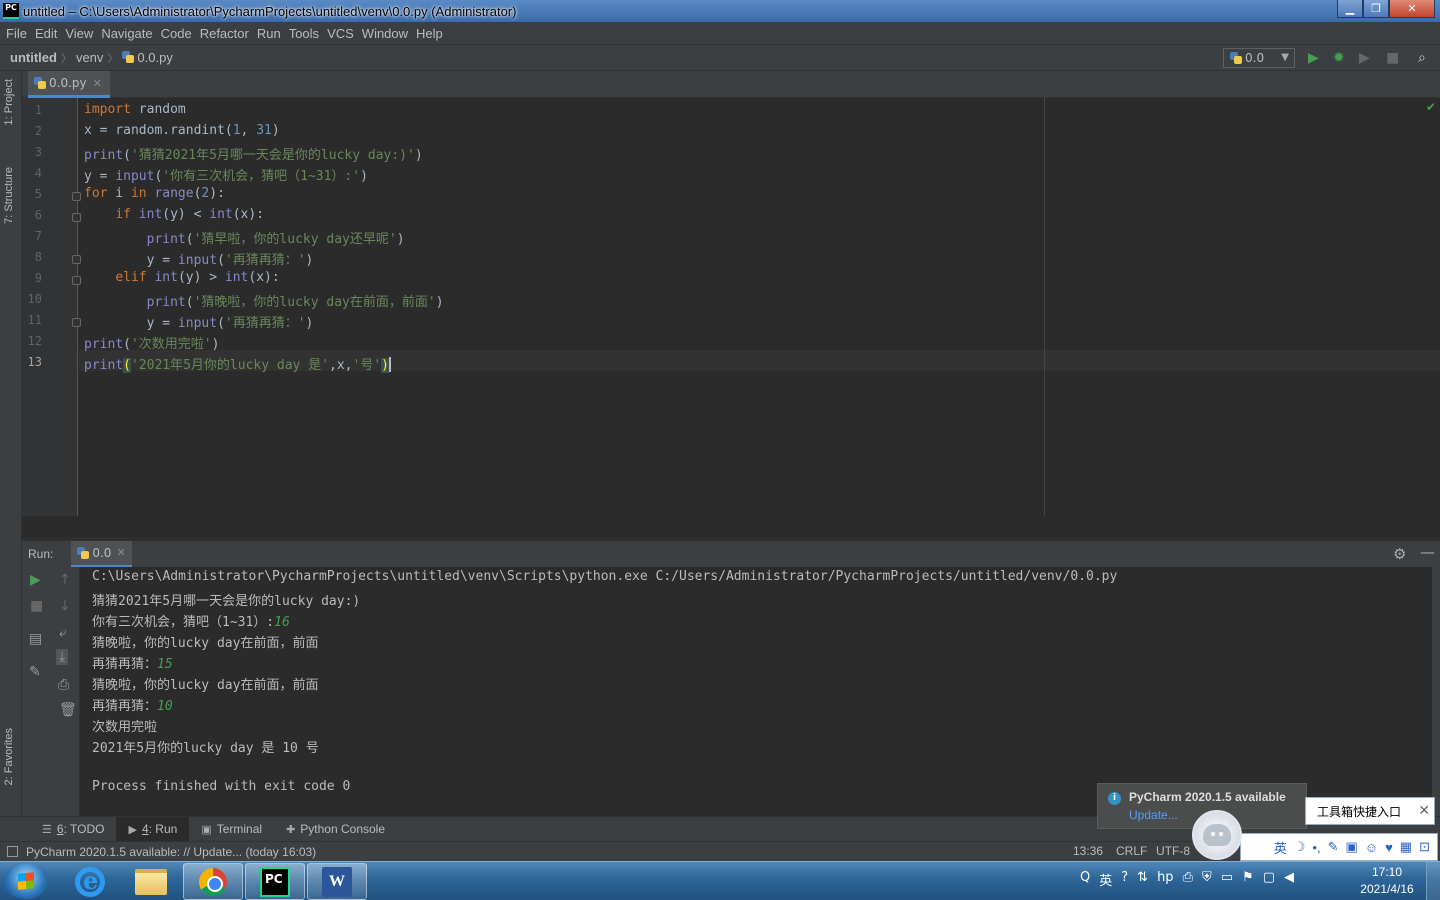 Image resolution: width=1440 pixels, height=900 pixels. What do you see at coordinates (304, 33) in the screenshot?
I see `menu-tools: Tools` at bounding box center [304, 33].